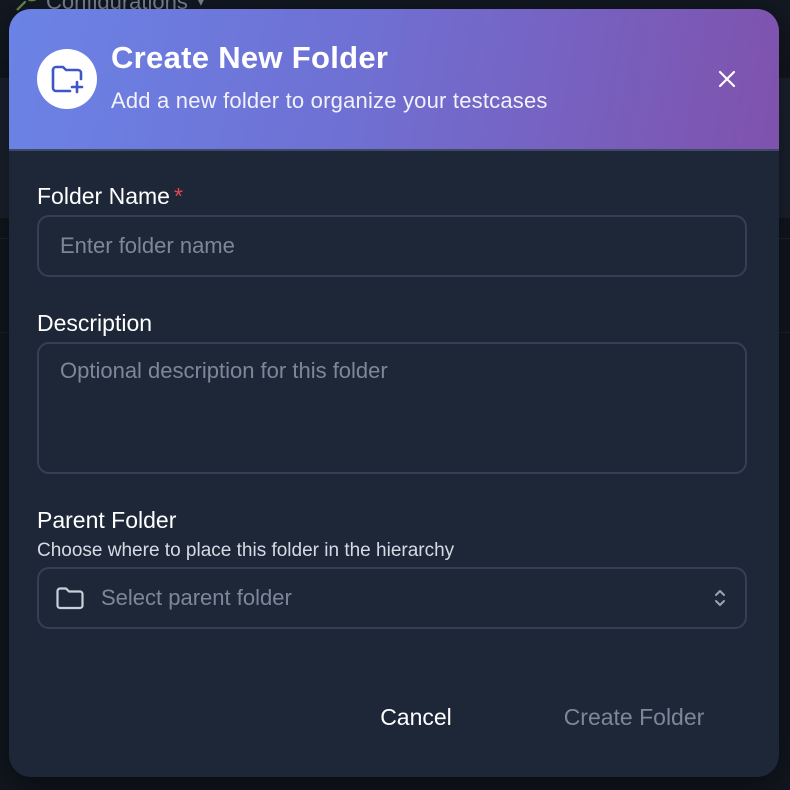 This screenshot has height=790, width=790. Describe the element at coordinates (392, 246) in the screenshot. I see `folder-name-input` at that location.